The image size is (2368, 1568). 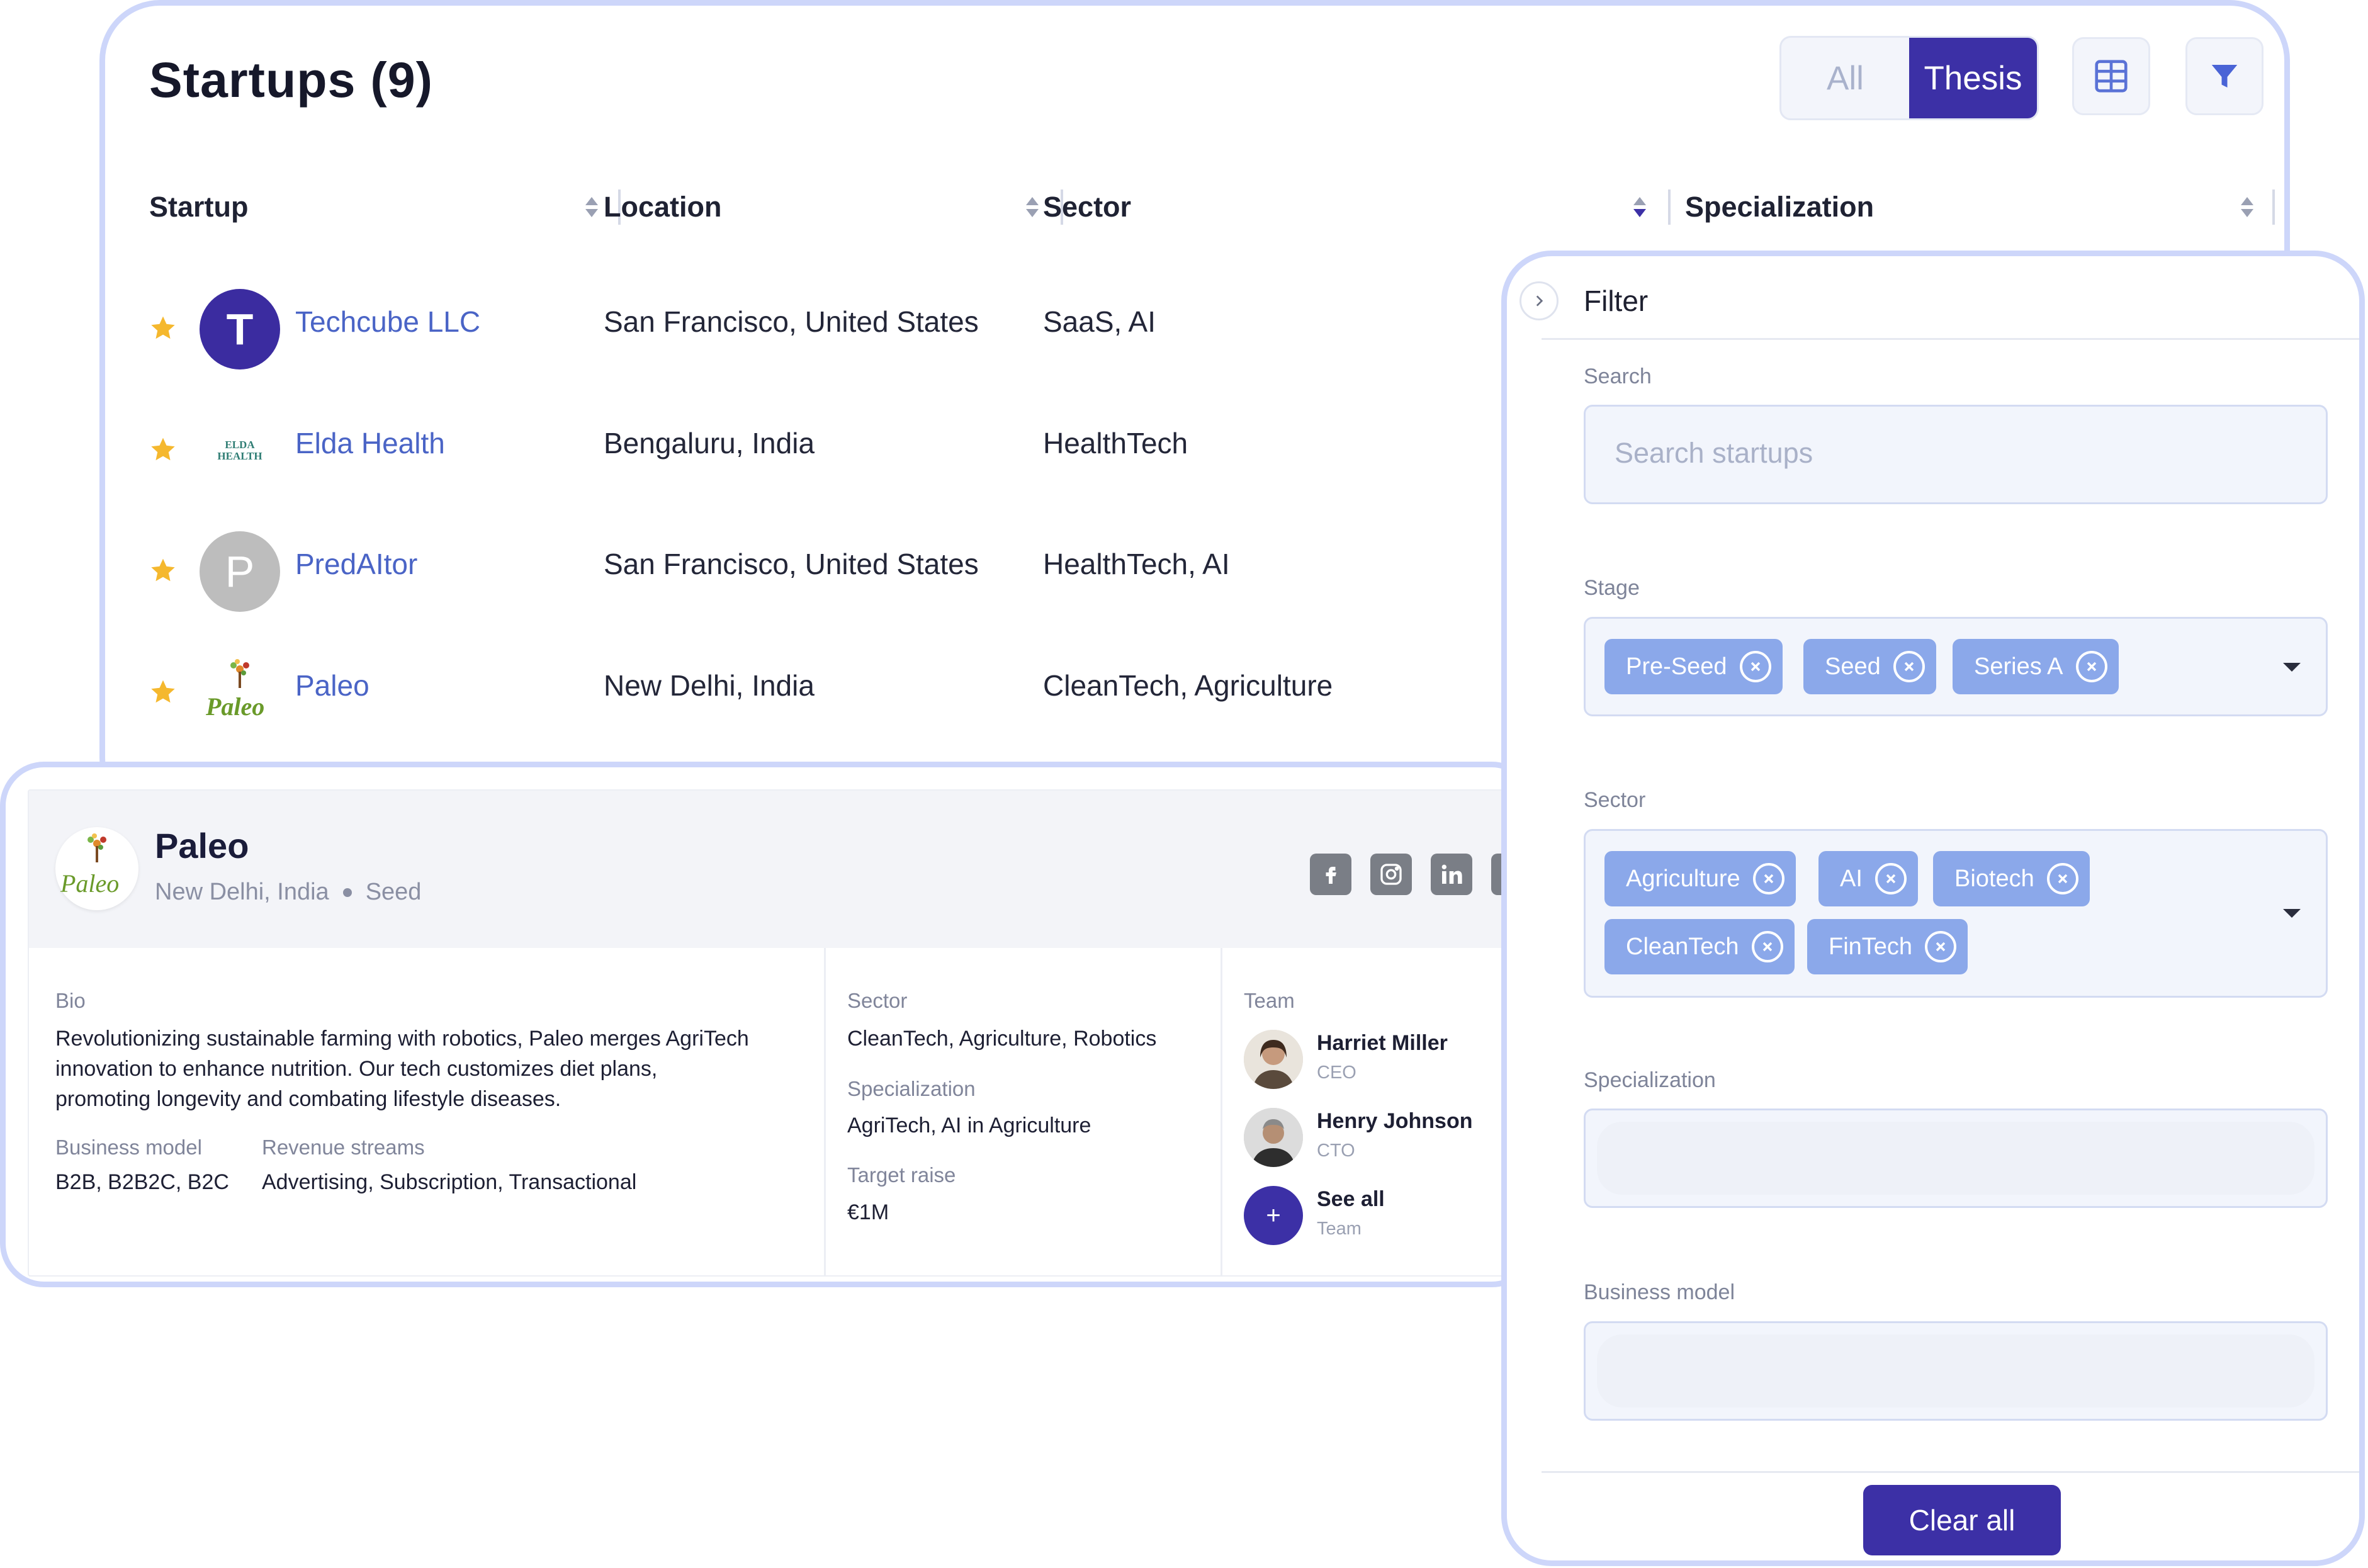 I want to click on detail-location: New Delhi, India, so click(x=242, y=892).